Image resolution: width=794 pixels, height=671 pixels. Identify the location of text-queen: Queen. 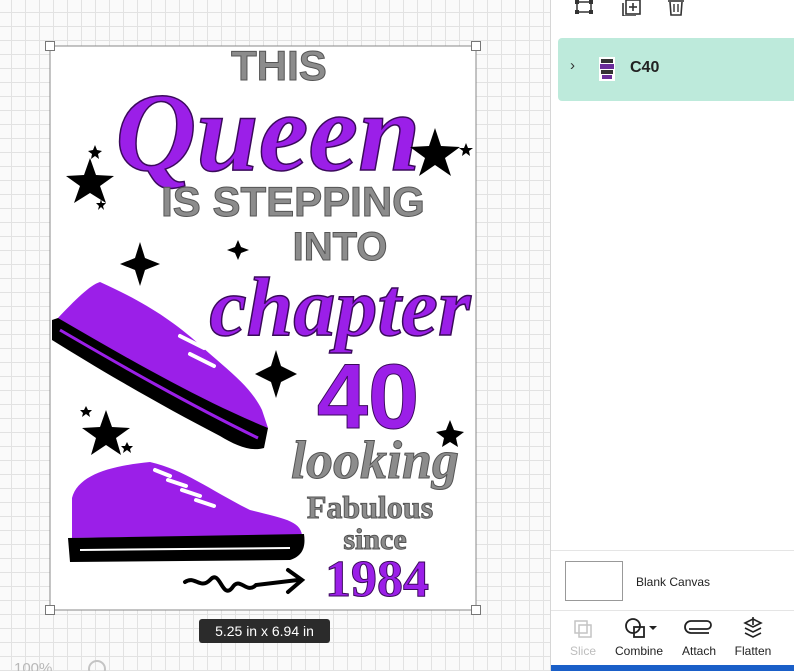
(268, 133).